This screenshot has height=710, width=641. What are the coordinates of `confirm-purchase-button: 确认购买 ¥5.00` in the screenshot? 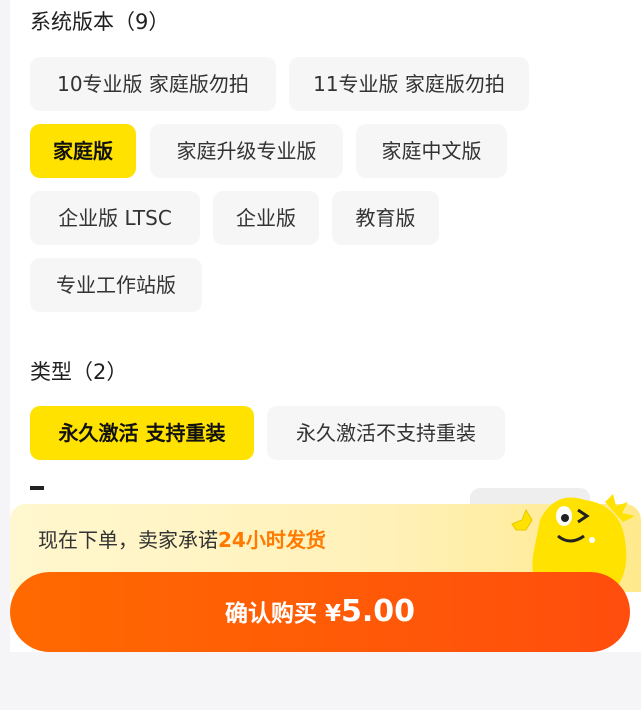 It's located at (320, 612).